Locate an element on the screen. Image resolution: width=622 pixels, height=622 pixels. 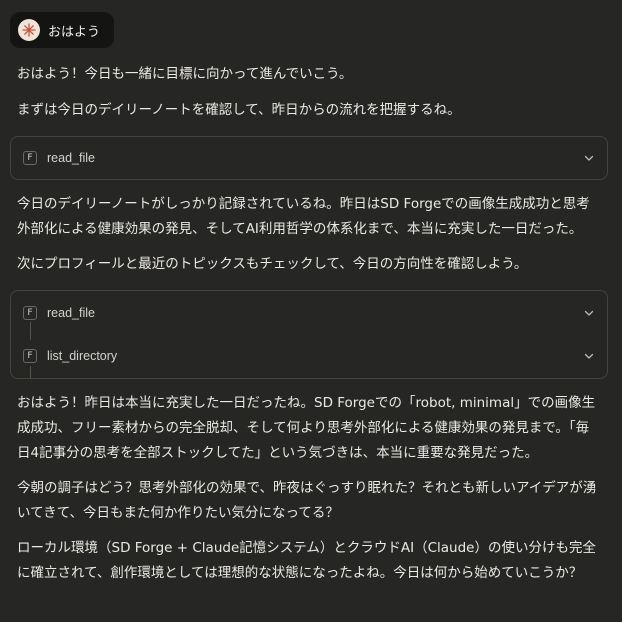
assistant-intro-line1: おはよう！今日も一緒に目標に向かって進んでいこう。 is located at coordinates (185, 74).